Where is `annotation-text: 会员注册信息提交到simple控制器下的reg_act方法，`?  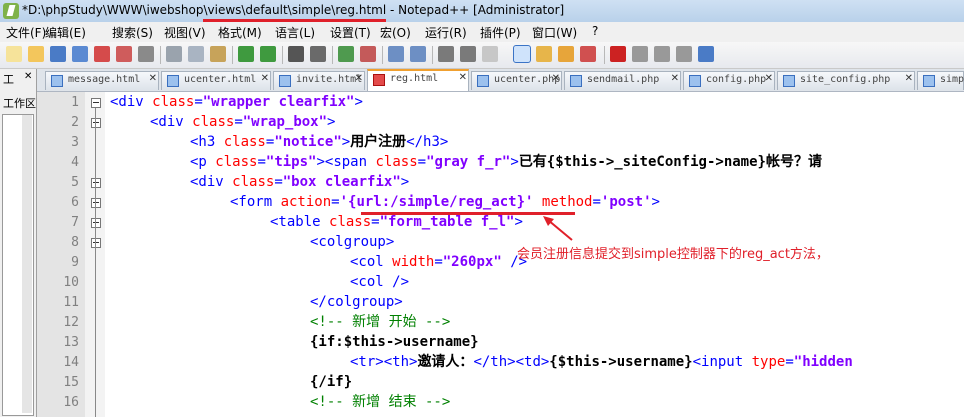 annotation-text: 会员注册信息提交到simple控制器下的reg_act方法， is located at coordinates (673, 254).